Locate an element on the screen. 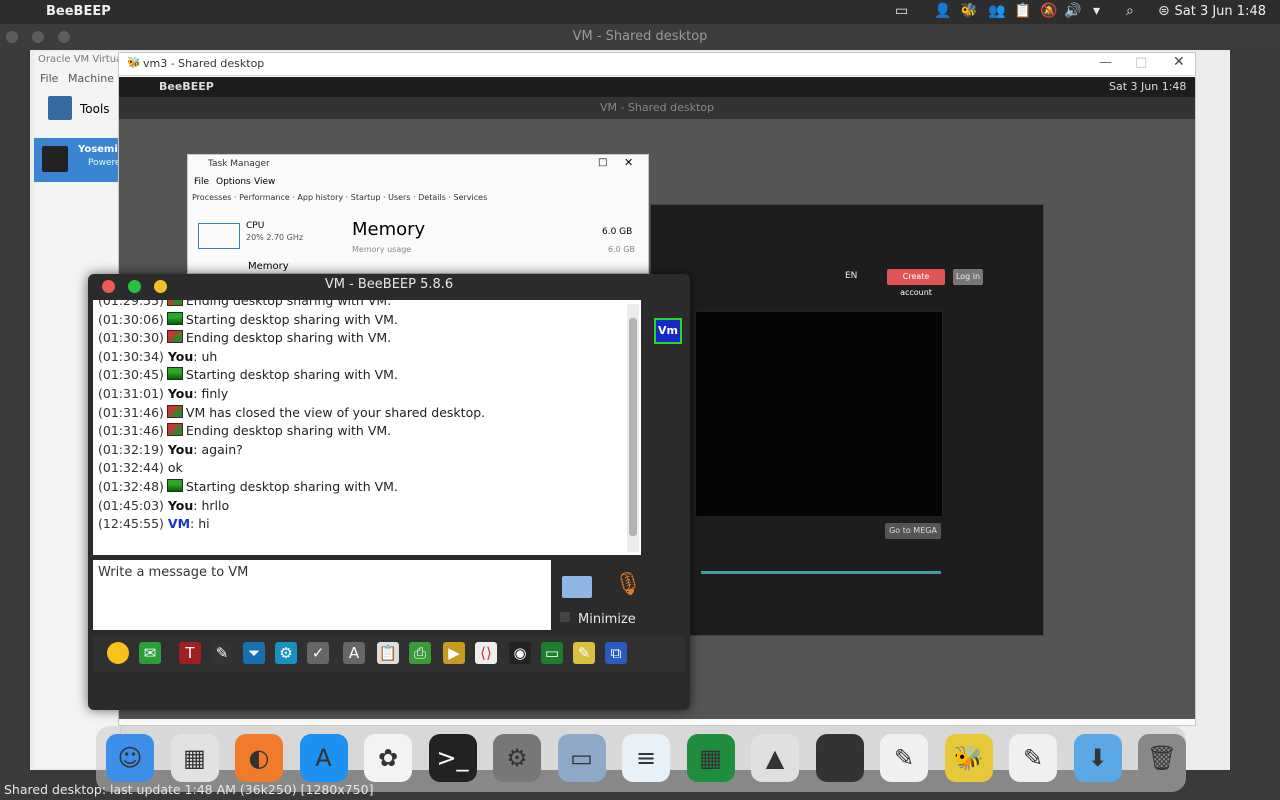  message-timestamp: (01:32:19) is located at coordinates (131, 449).